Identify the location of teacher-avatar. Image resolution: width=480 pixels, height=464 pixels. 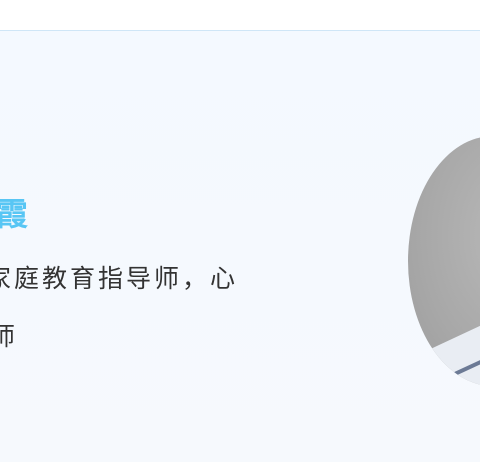
(444, 261).